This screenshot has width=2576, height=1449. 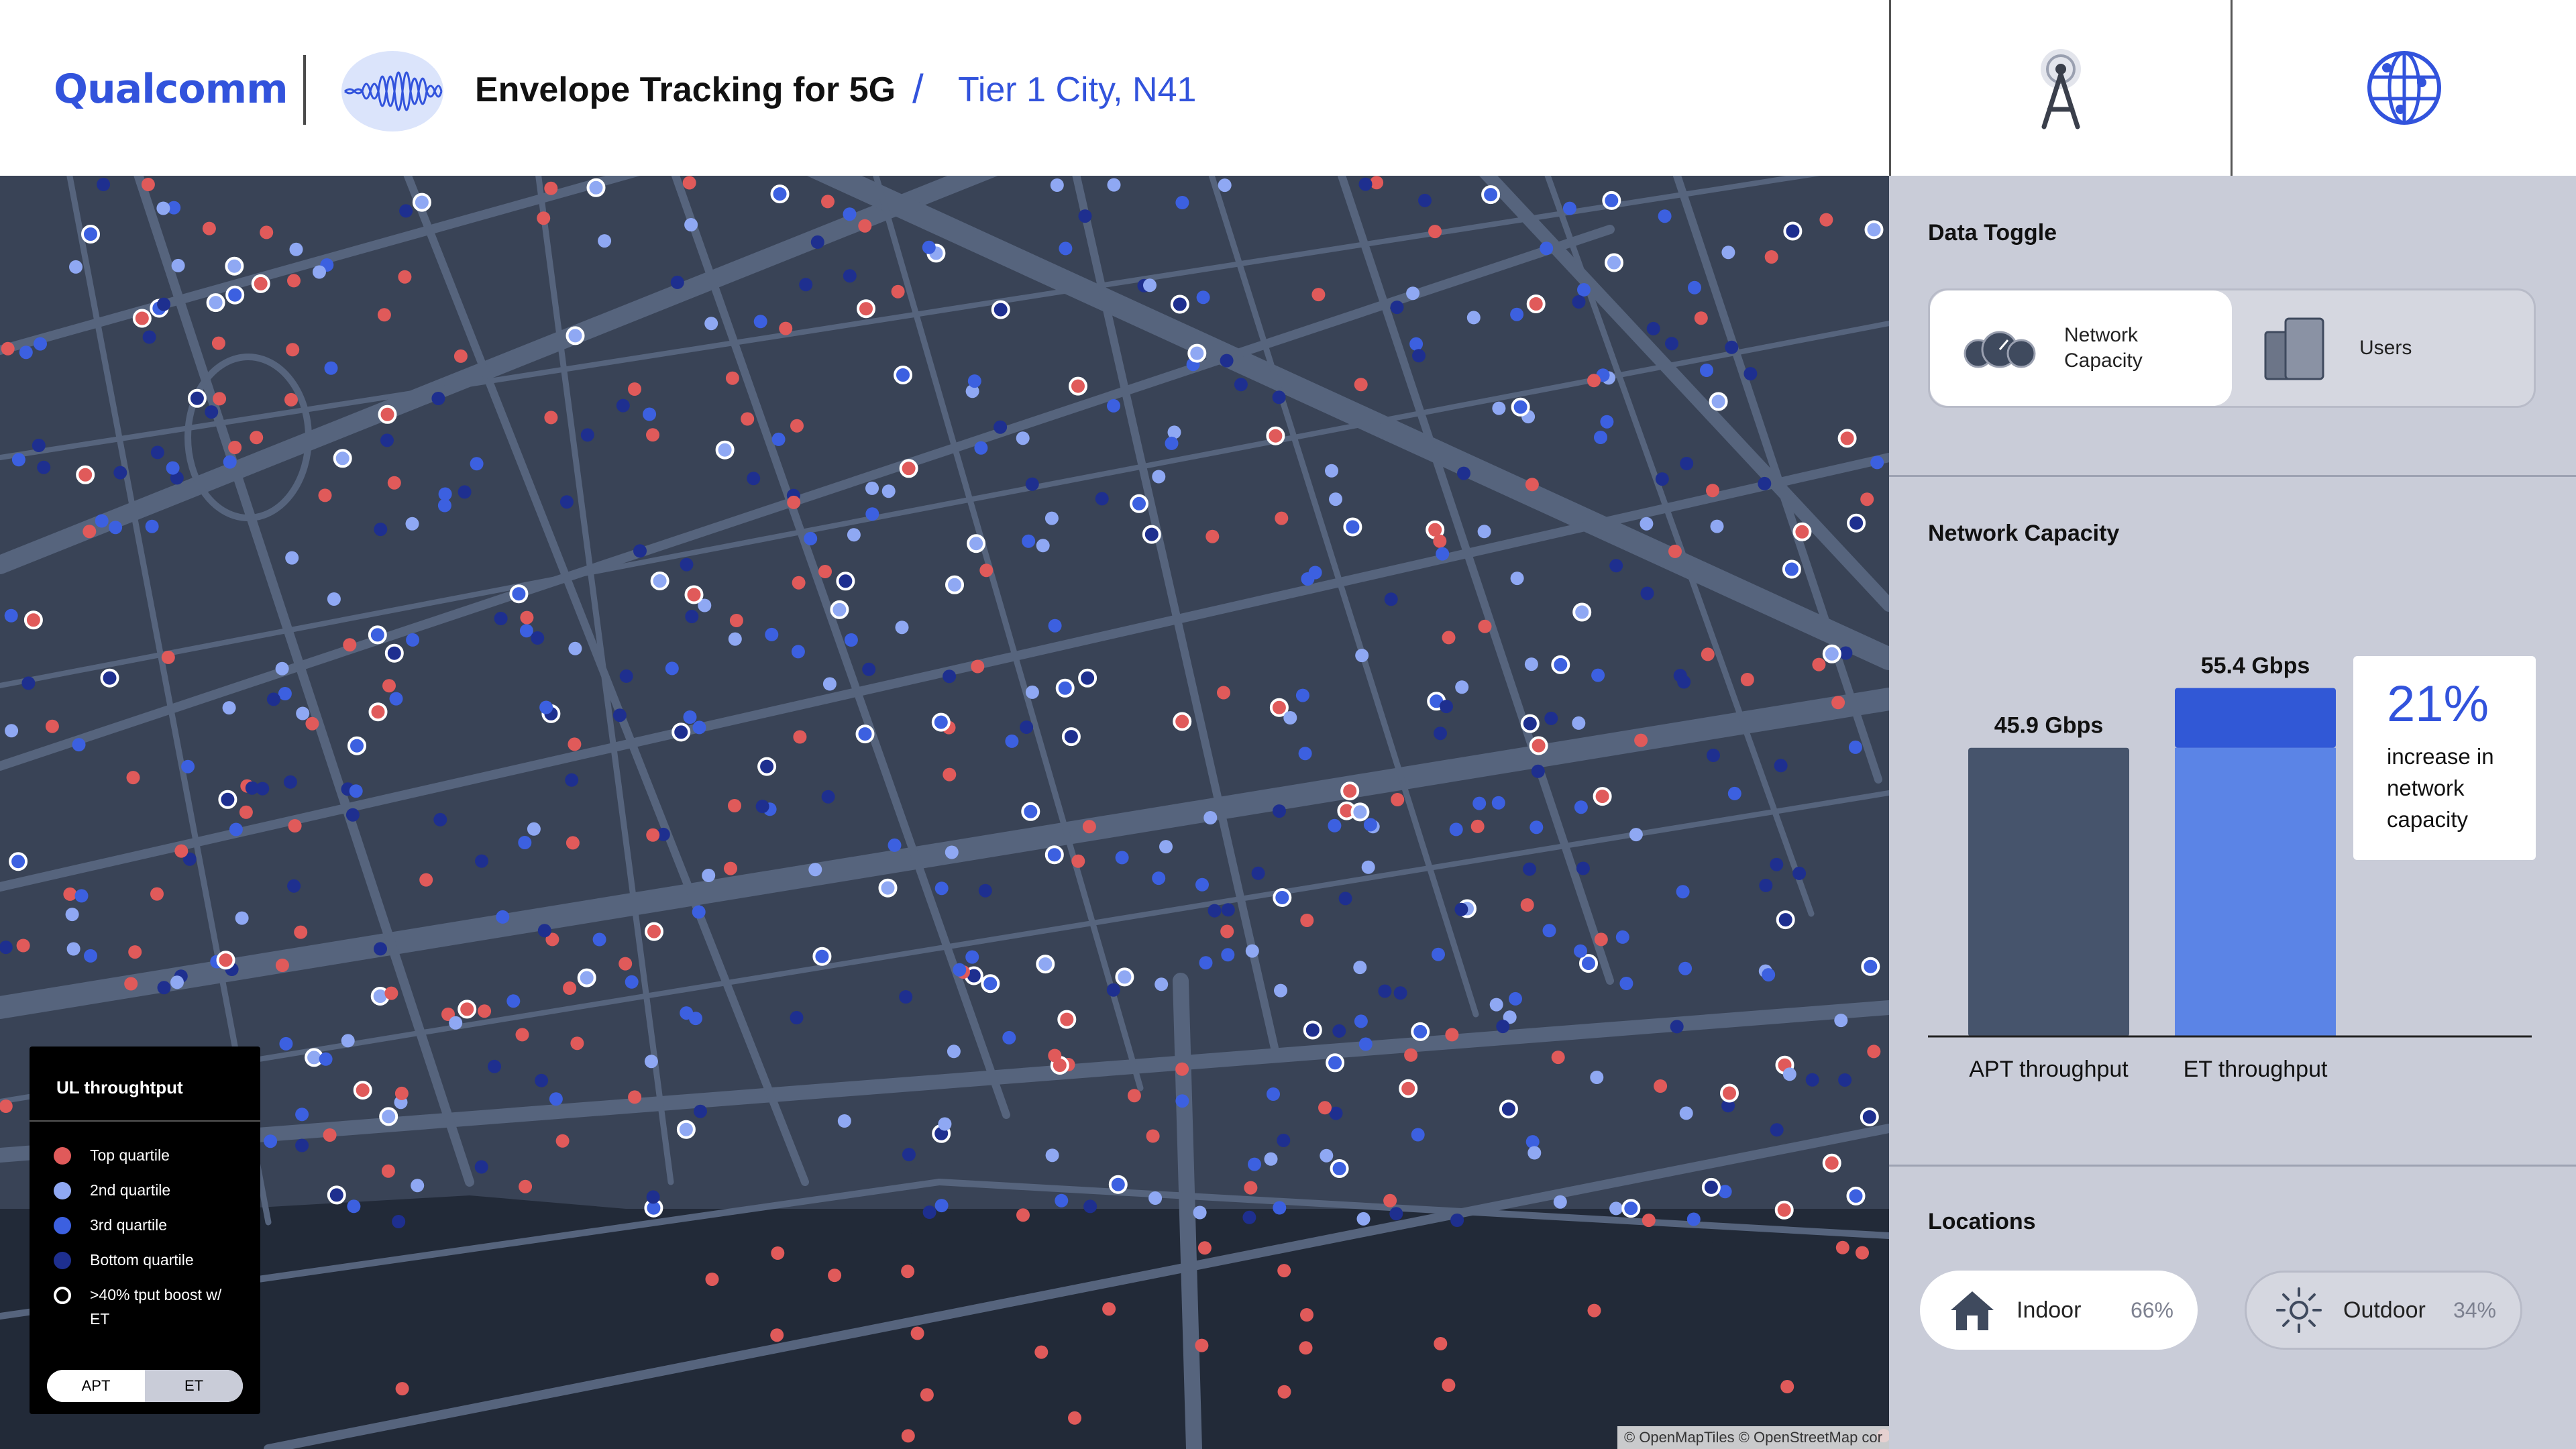 I want to click on legend-item-bottom-quartile: Bottom quartile, so click(x=142, y=1261).